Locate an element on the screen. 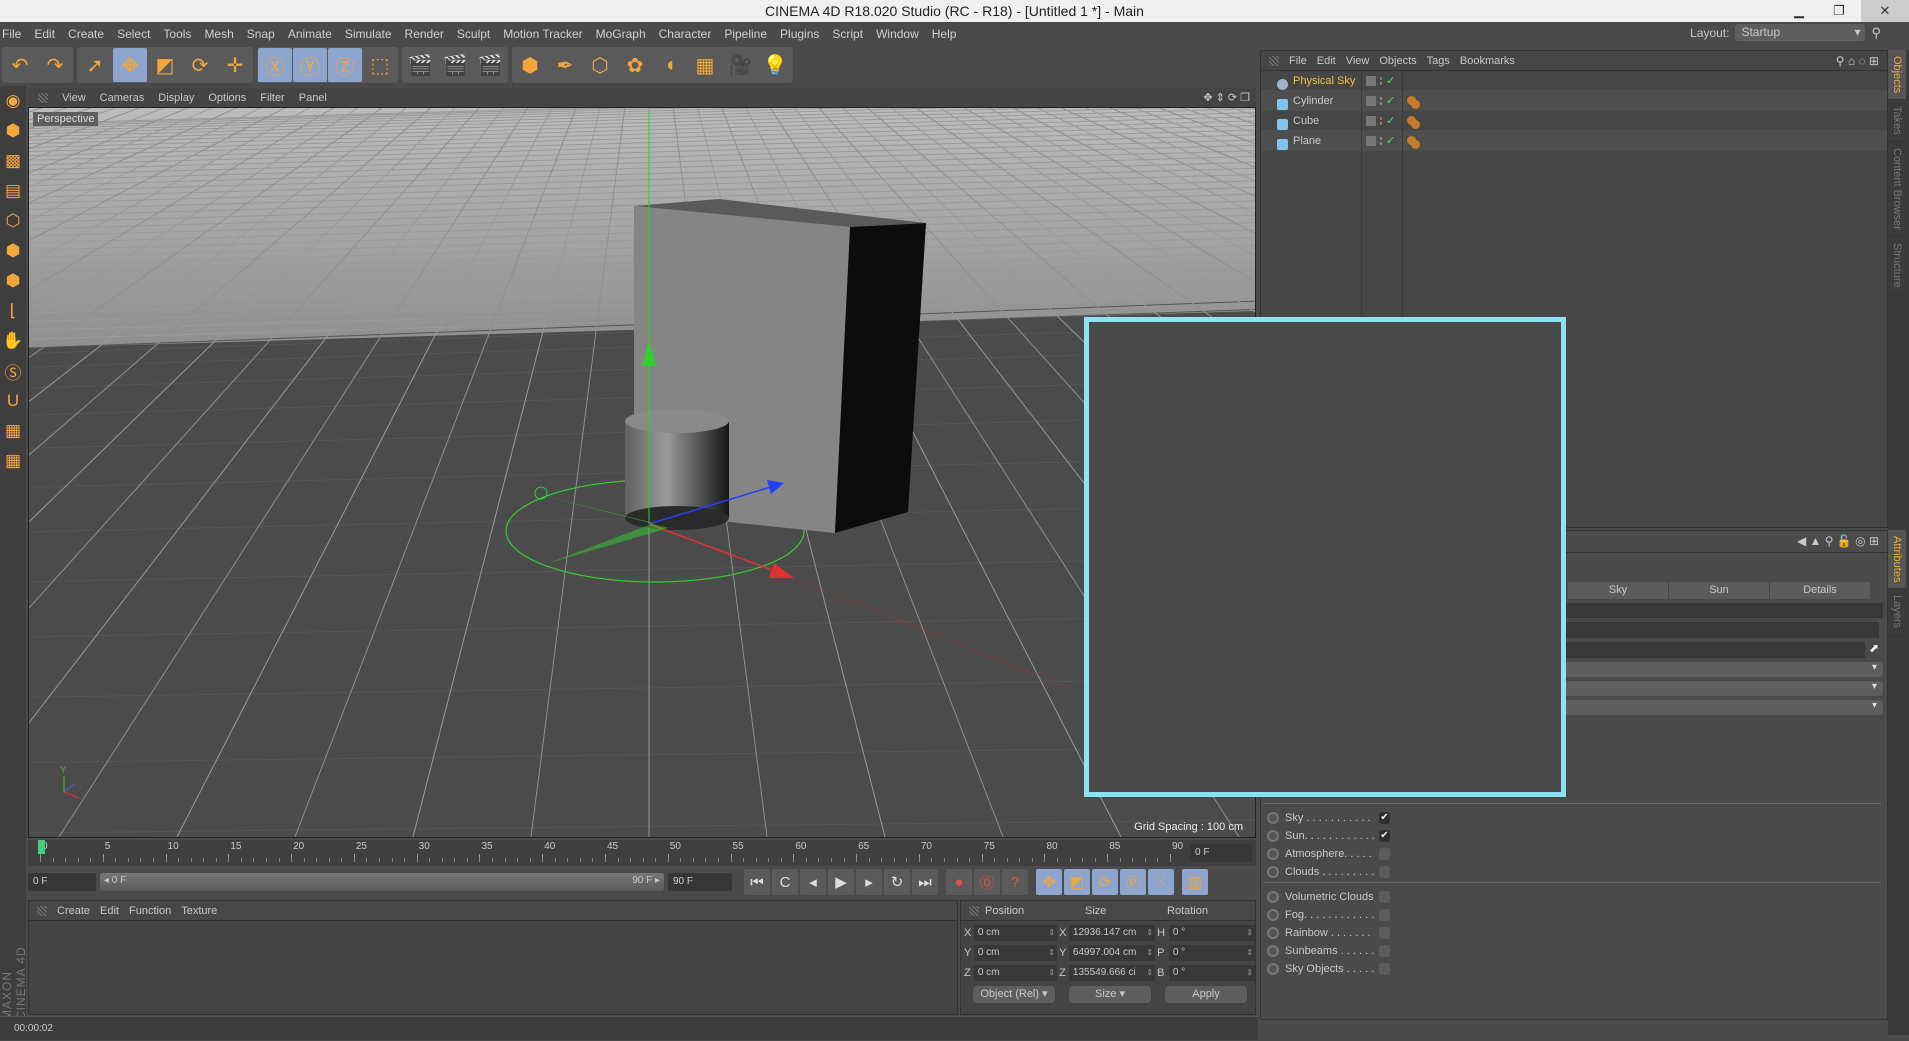  next-key-button: ↻ is located at coordinates (897, 882).